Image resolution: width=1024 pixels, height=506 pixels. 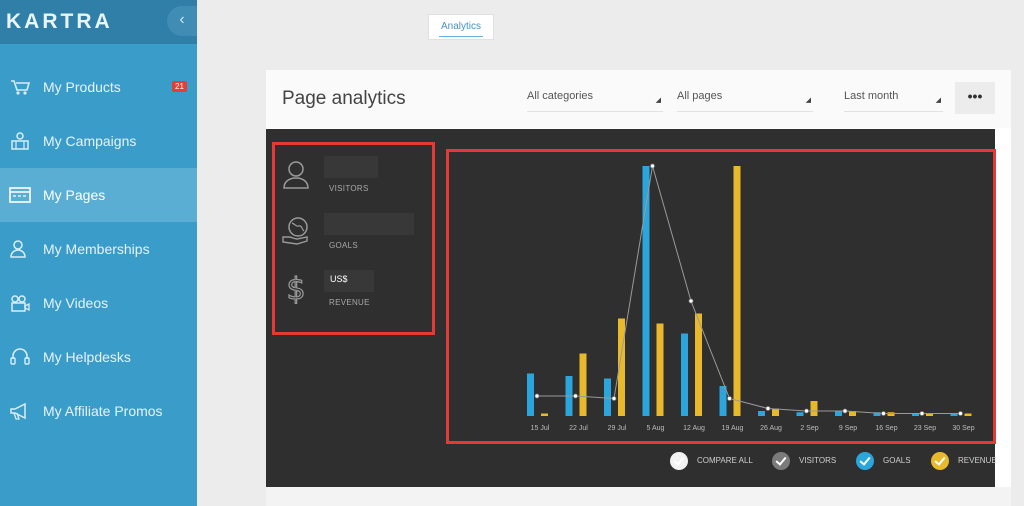 I want to click on x-tick-label: 29 Jul, so click(x=617, y=428).